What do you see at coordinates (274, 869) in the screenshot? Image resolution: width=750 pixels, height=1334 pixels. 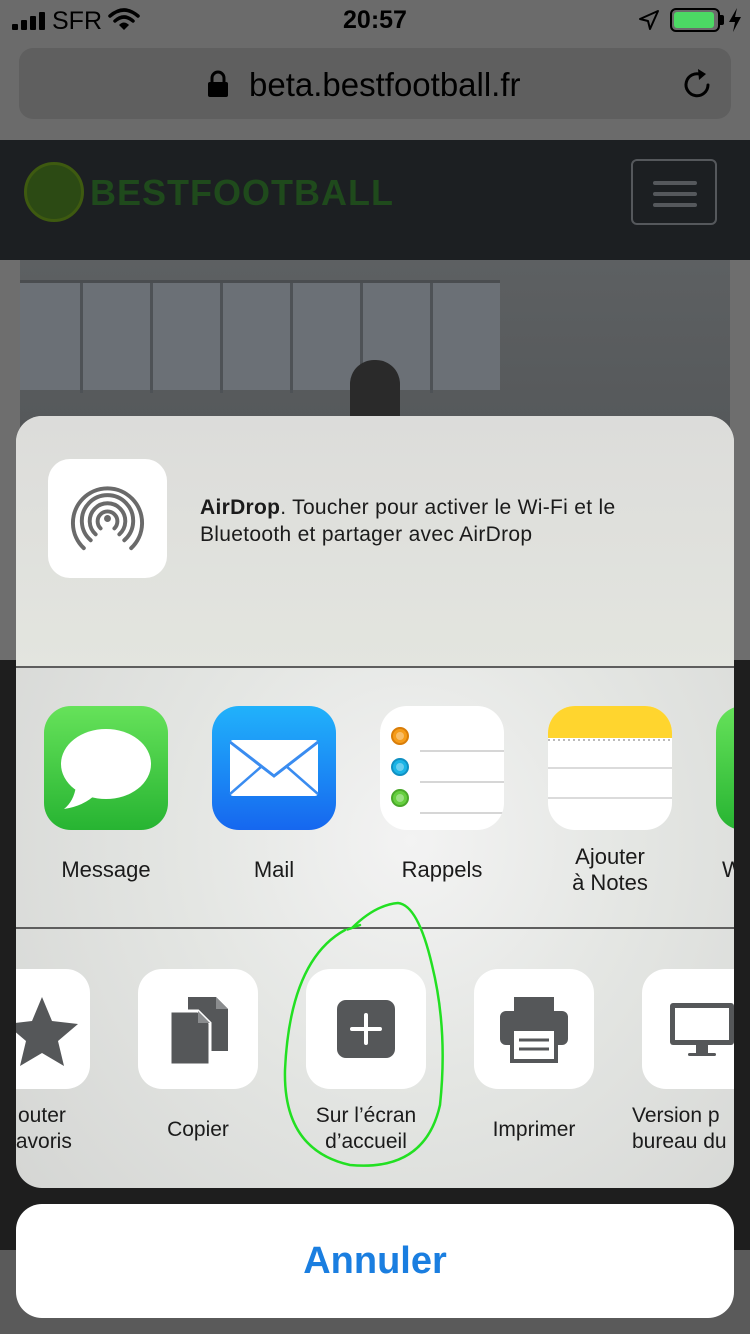 I see `app-label: Mail` at bounding box center [274, 869].